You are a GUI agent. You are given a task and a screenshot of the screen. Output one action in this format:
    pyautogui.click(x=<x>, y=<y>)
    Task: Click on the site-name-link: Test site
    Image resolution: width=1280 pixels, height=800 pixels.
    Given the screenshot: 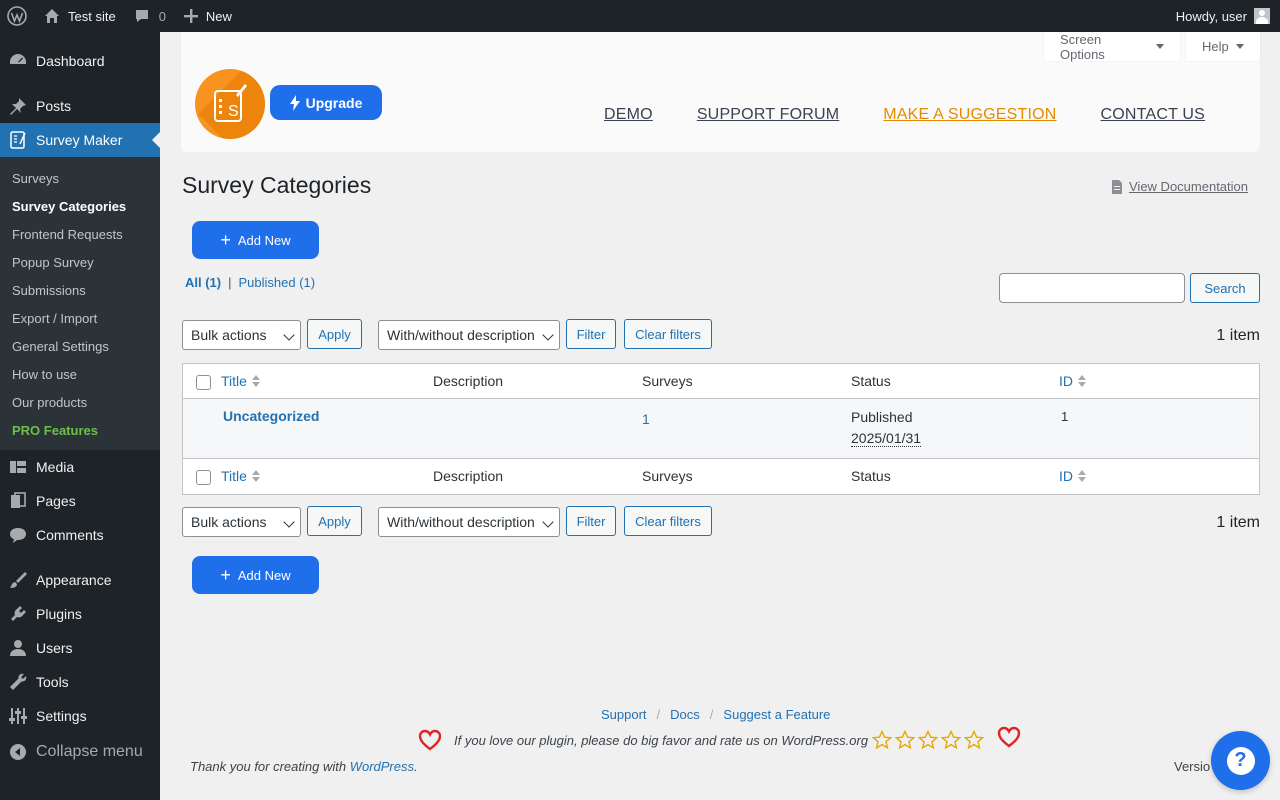 What is the action you would take?
    pyautogui.click(x=79, y=16)
    